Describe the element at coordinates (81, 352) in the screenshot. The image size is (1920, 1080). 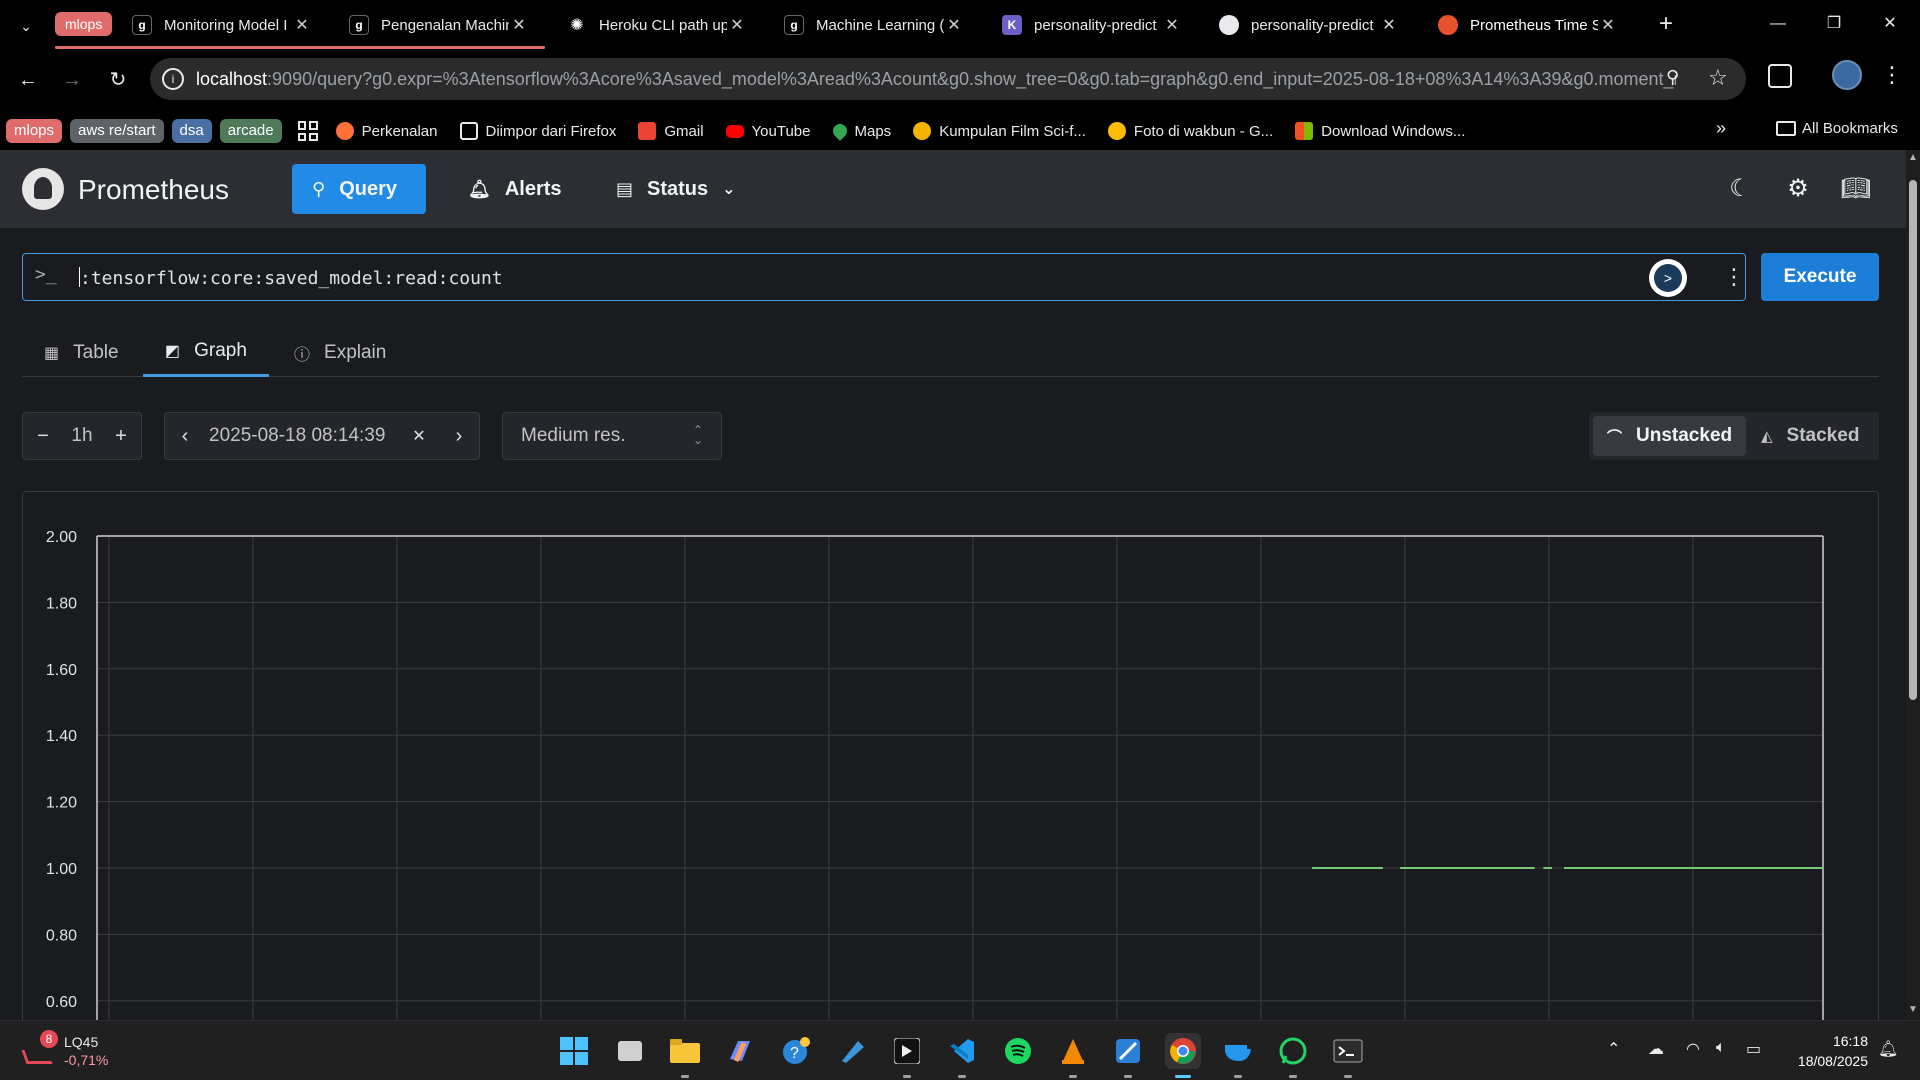
I see `tab-table: ▦ Table` at that location.